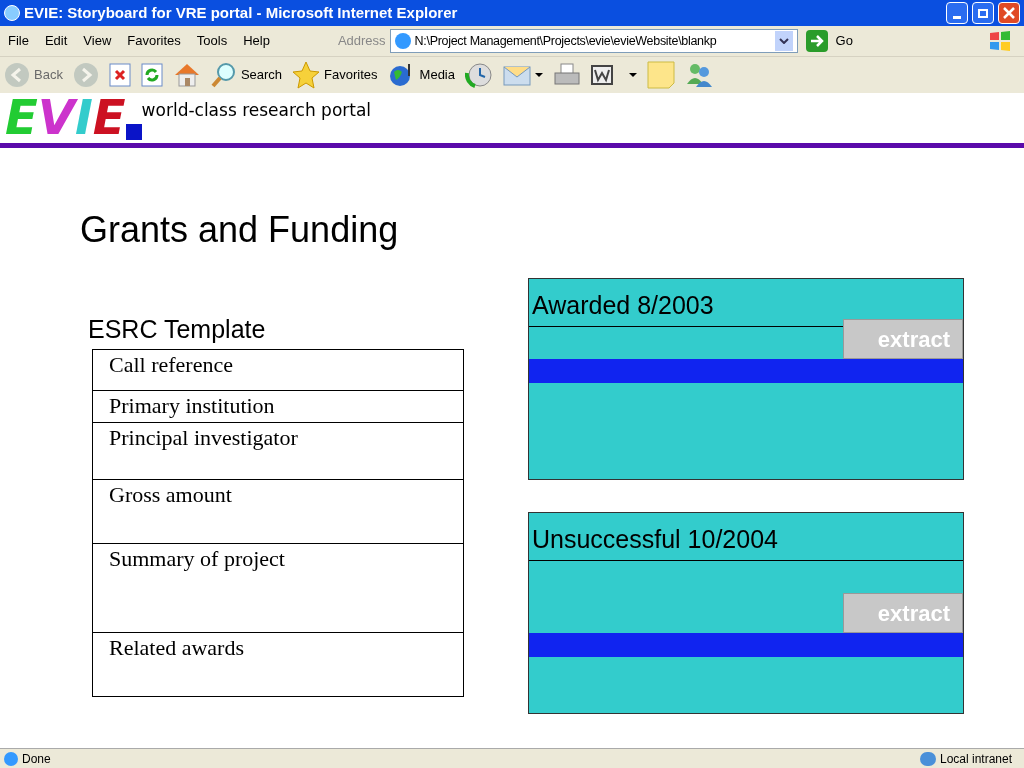 Image resolution: width=1024 pixels, height=768 pixels. I want to click on restore-button, so click(983, 13).